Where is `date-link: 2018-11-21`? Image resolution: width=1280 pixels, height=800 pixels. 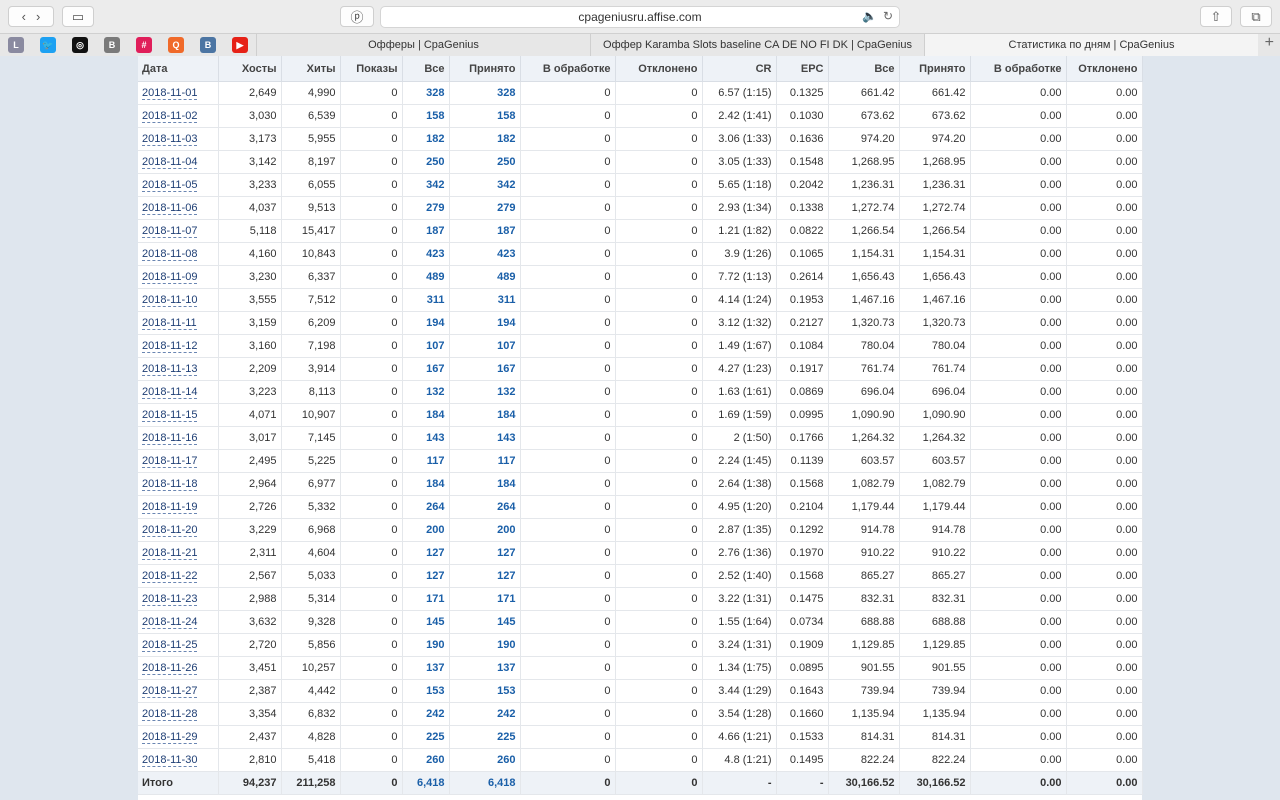 date-link: 2018-11-21 is located at coordinates (170, 553).